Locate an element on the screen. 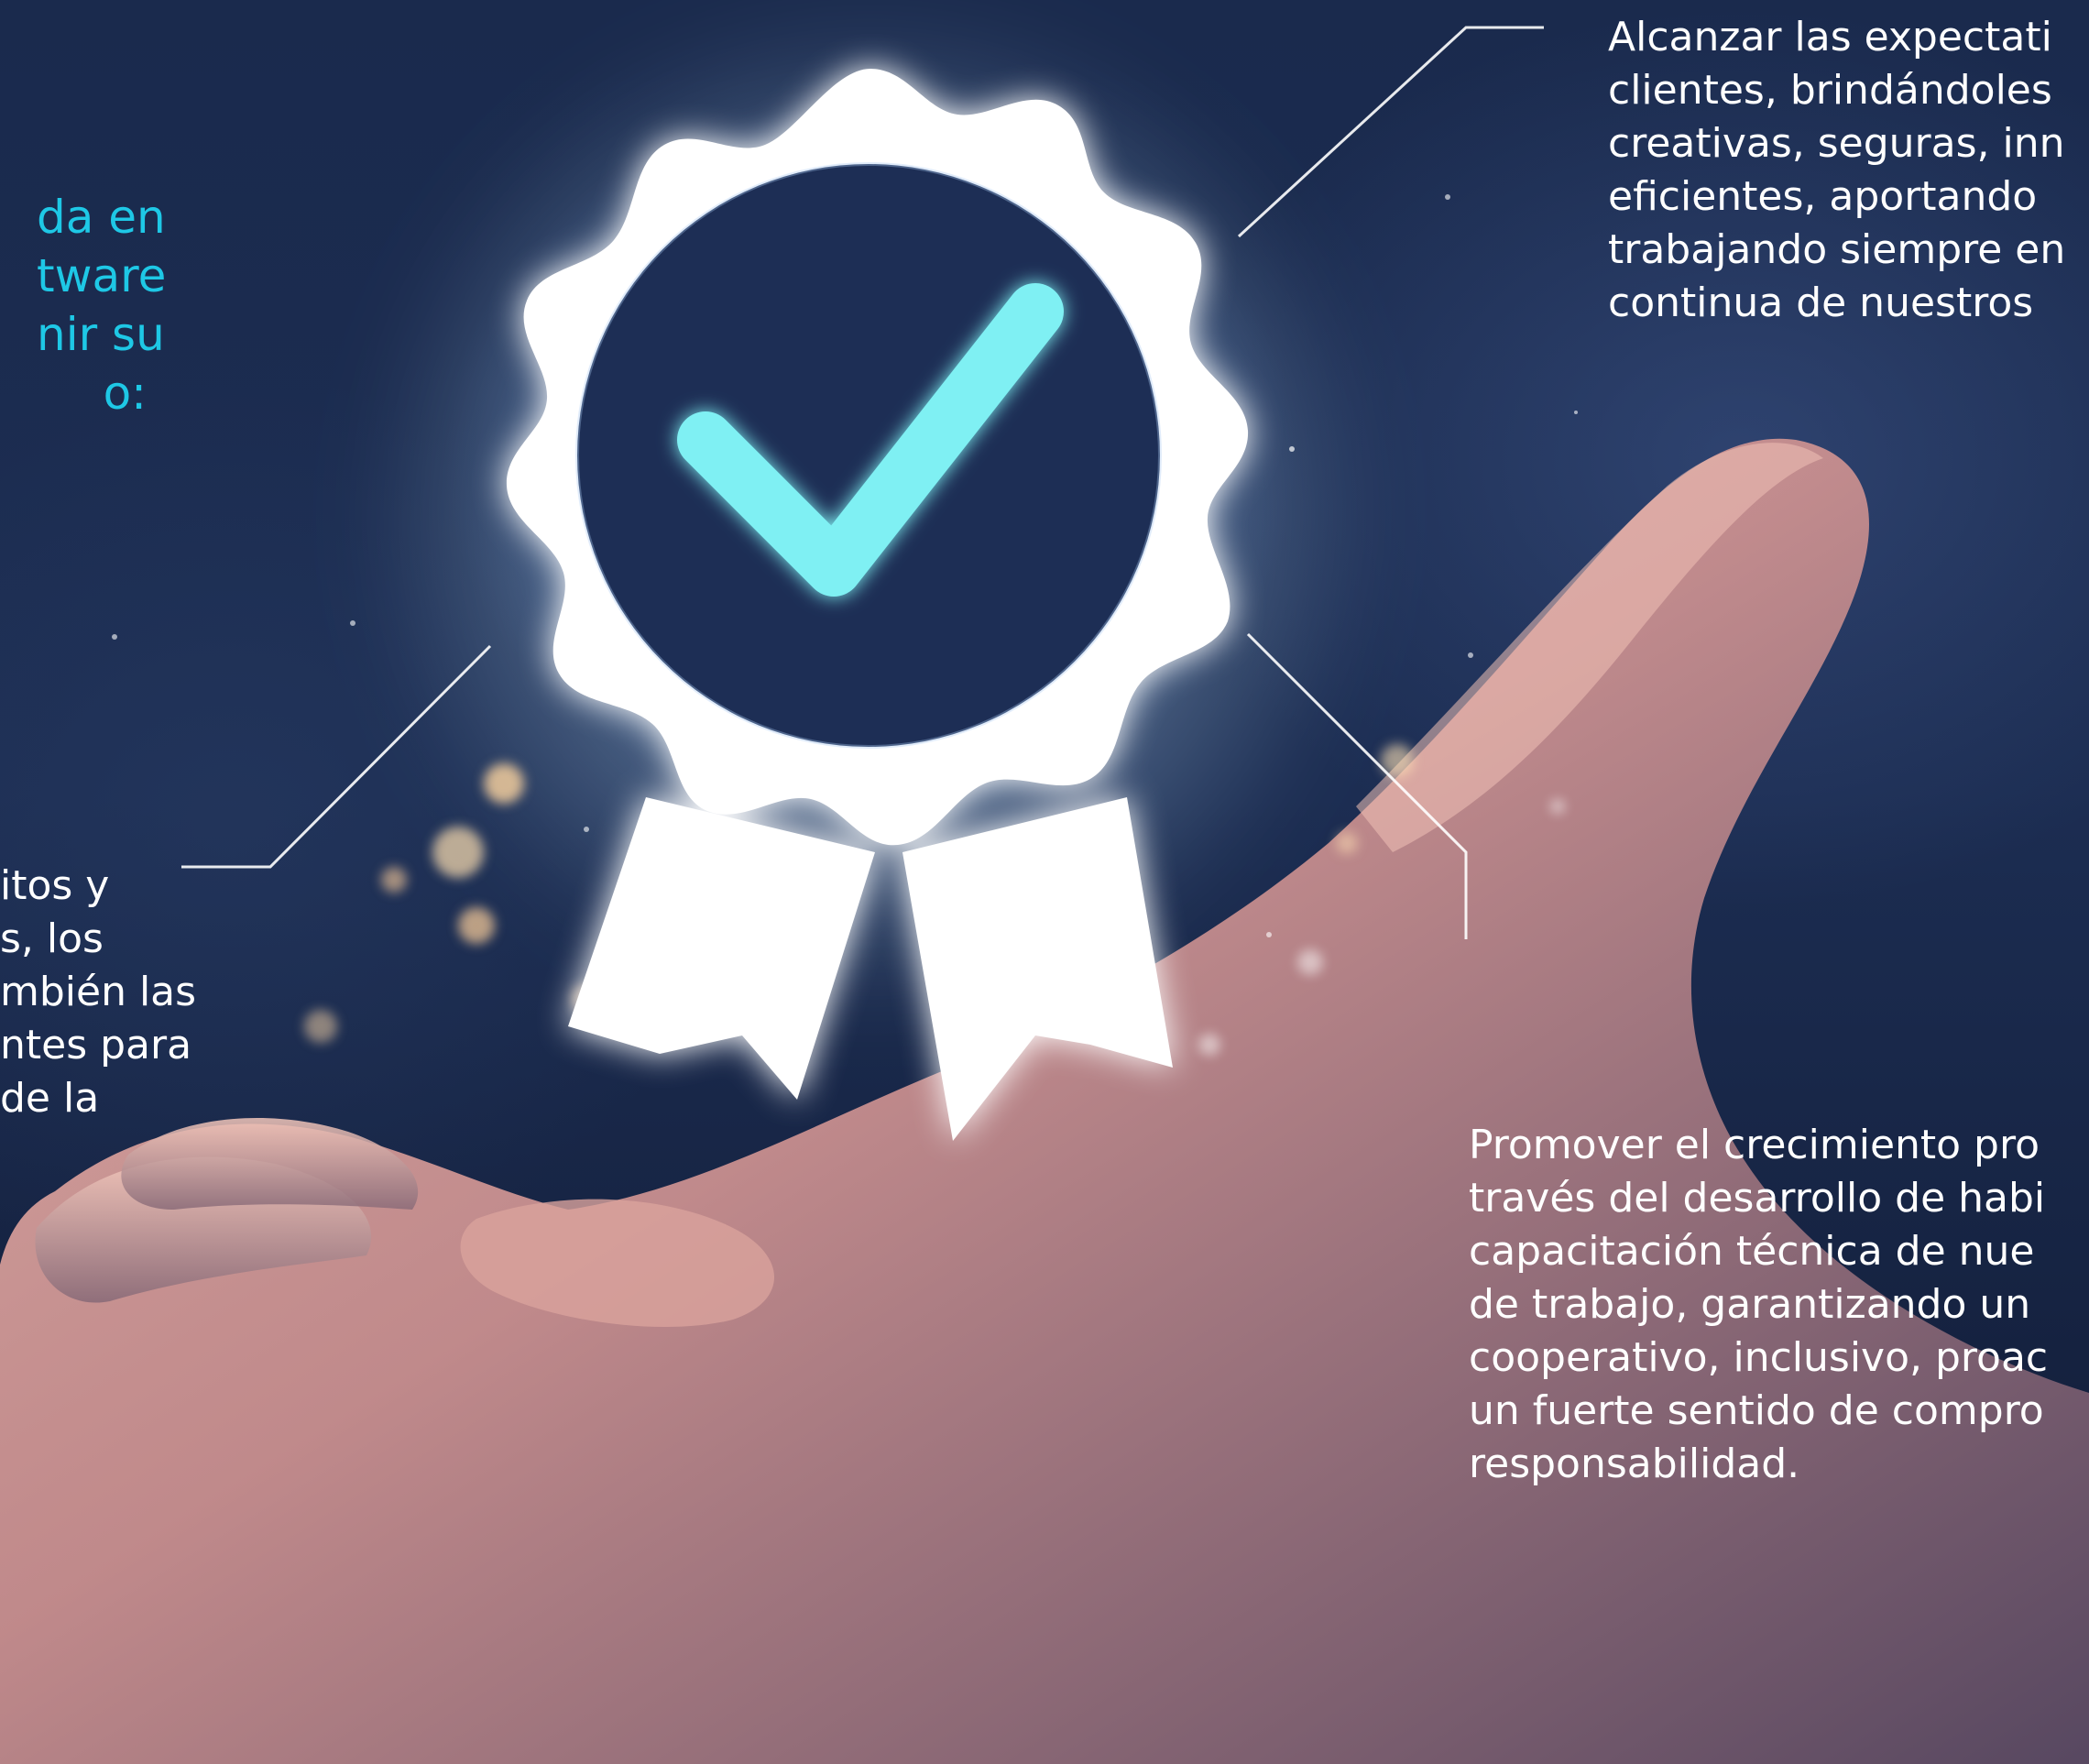  left-heading-text: da en tware nir su o: is located at coordinates (102, 305).